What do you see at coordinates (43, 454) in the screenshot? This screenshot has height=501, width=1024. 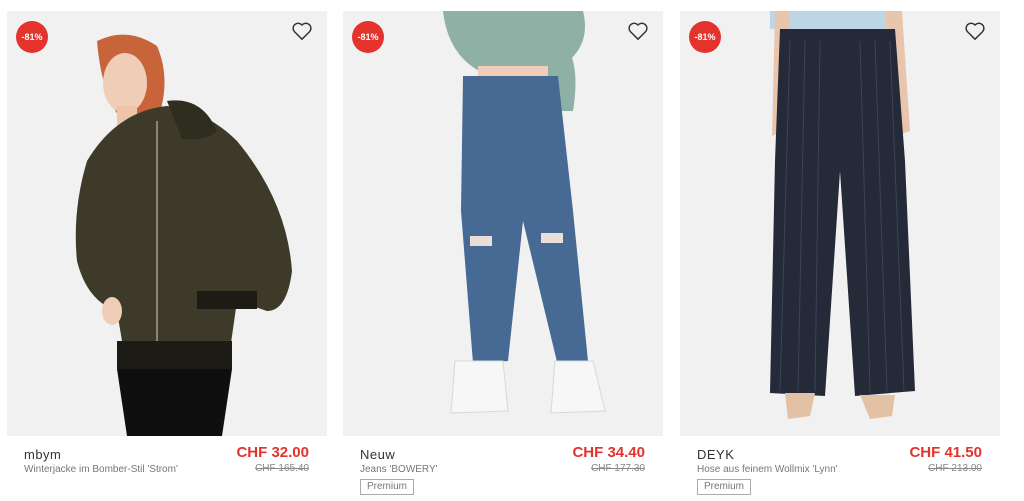 I see `product-brand: mbym` at bounding box center [43, 454].